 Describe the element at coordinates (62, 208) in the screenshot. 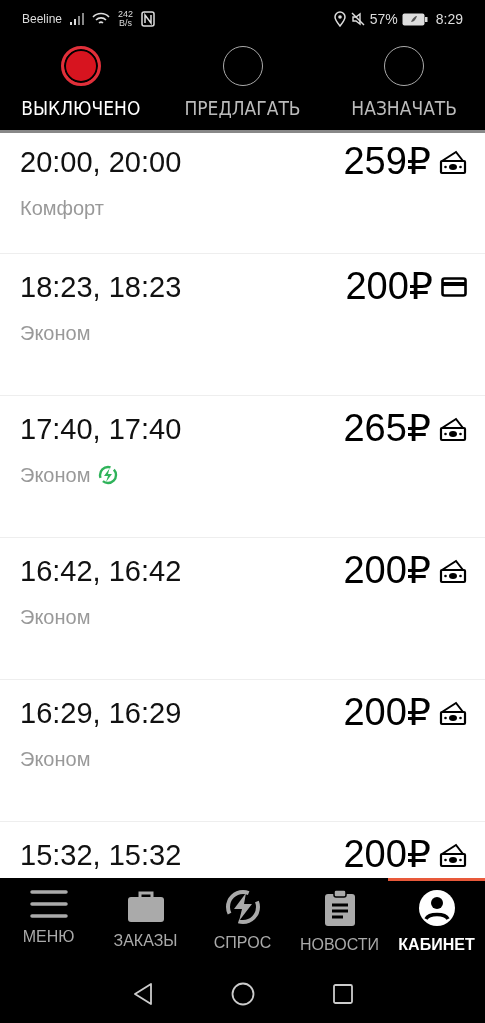

I see `tariff-class: Комфорт` at that location.